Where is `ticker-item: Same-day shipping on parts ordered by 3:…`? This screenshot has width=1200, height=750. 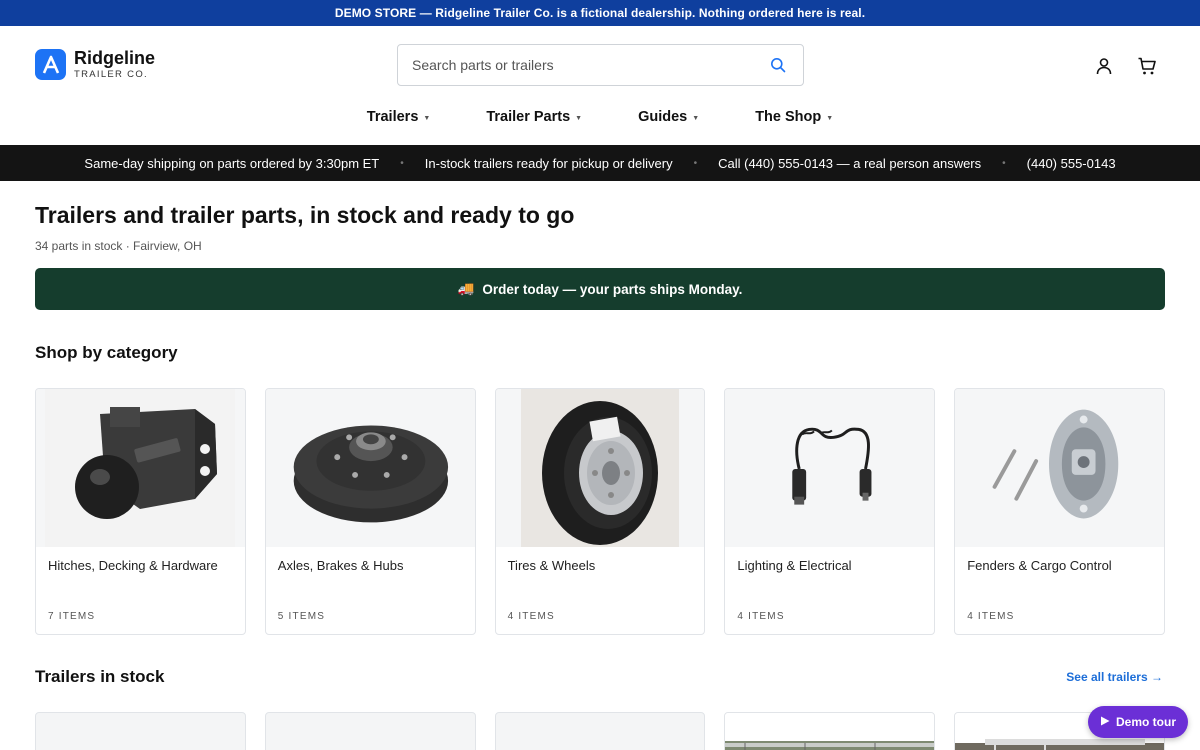
ticker-item: Same-day shipping on parts ordered by 3:… is located at coordinates (232, 163).